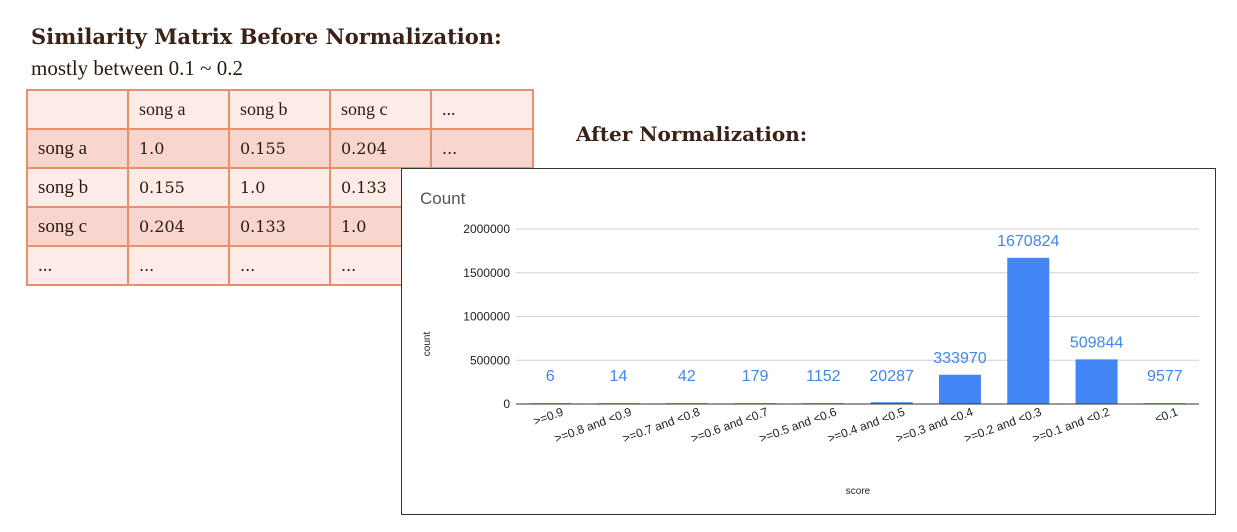  I want to click on data-label: 509844, so click(1096, 342).